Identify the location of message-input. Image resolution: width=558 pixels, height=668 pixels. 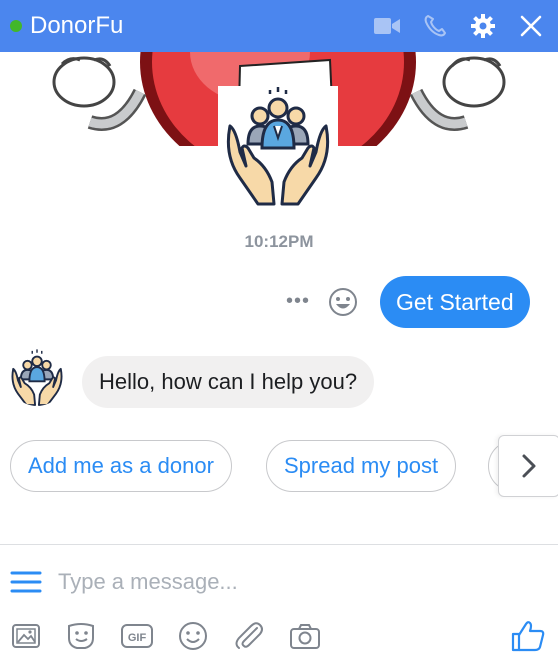
(298, 582).